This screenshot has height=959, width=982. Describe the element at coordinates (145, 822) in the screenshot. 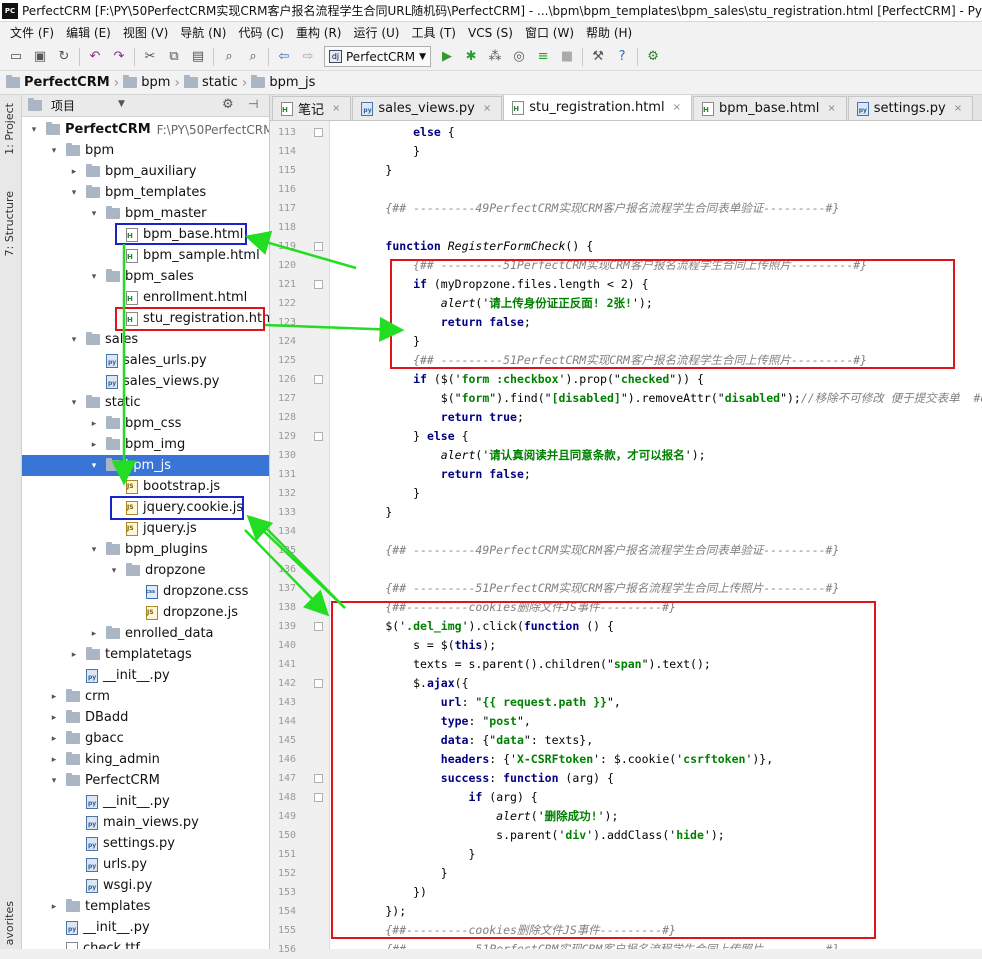

I see `tree-item: main_views.py` at that location.